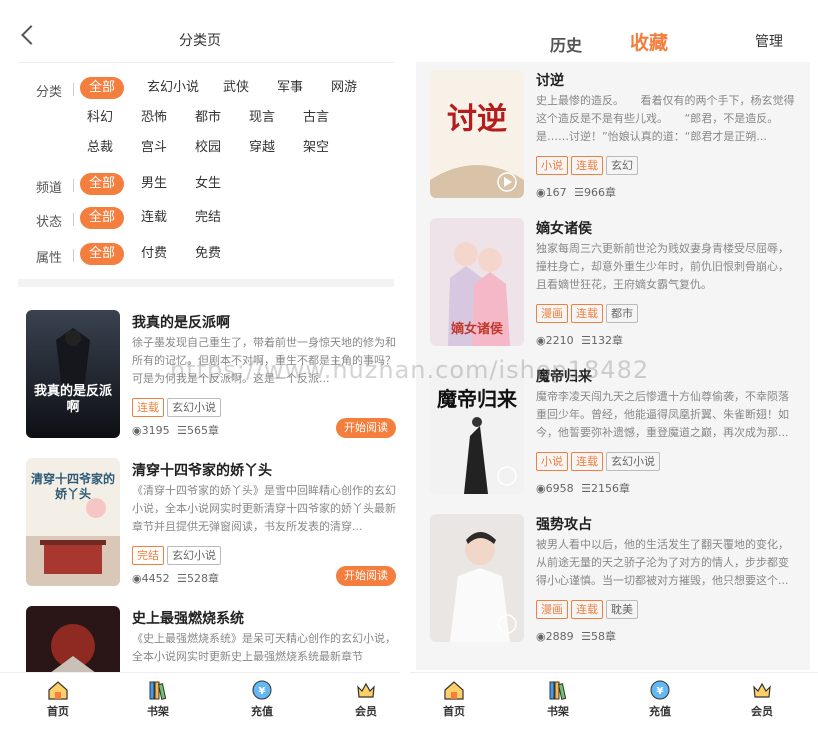 The height and width of the screenshot is (736, 818). I want to click on book-cover: 讨逆, so click(477, 134).